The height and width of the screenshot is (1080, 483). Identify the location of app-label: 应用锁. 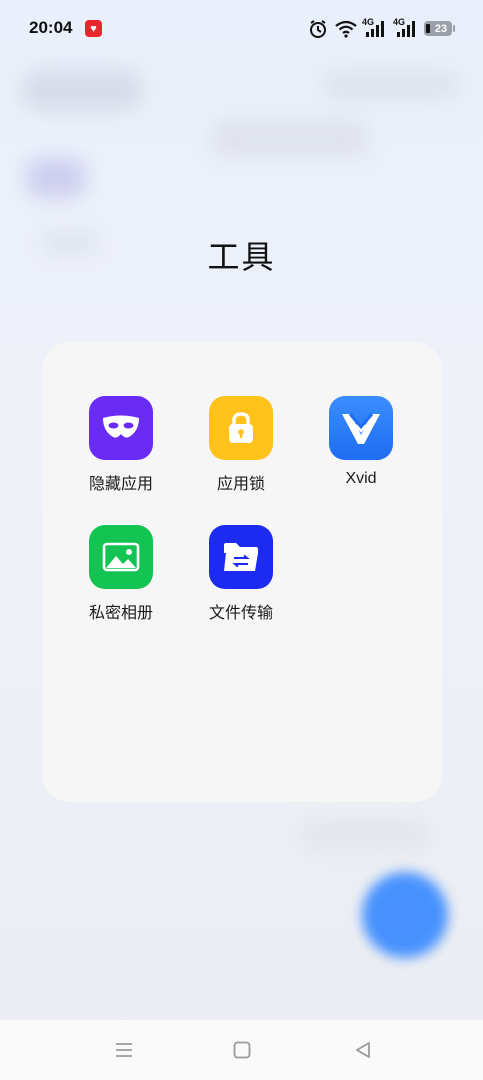
(240, 484).